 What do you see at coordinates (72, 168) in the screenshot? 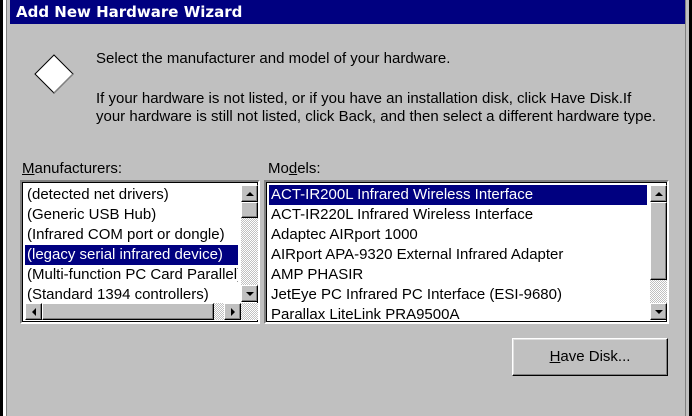
I see `manufacturers-label: Manufacturers:` at bounding box center [72, 168].